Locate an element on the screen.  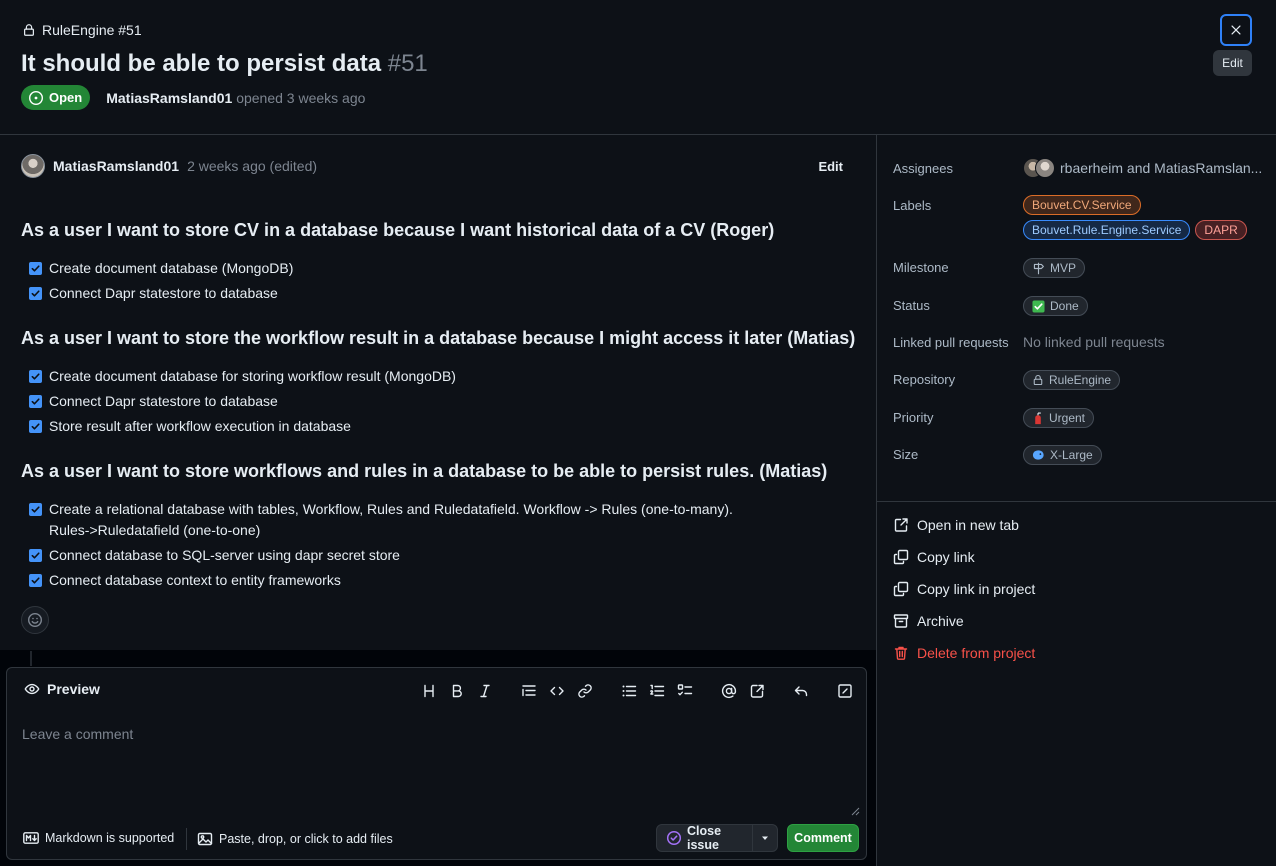
linked-prs-field: No linked pull requests is located at coordinates (1094, 342).